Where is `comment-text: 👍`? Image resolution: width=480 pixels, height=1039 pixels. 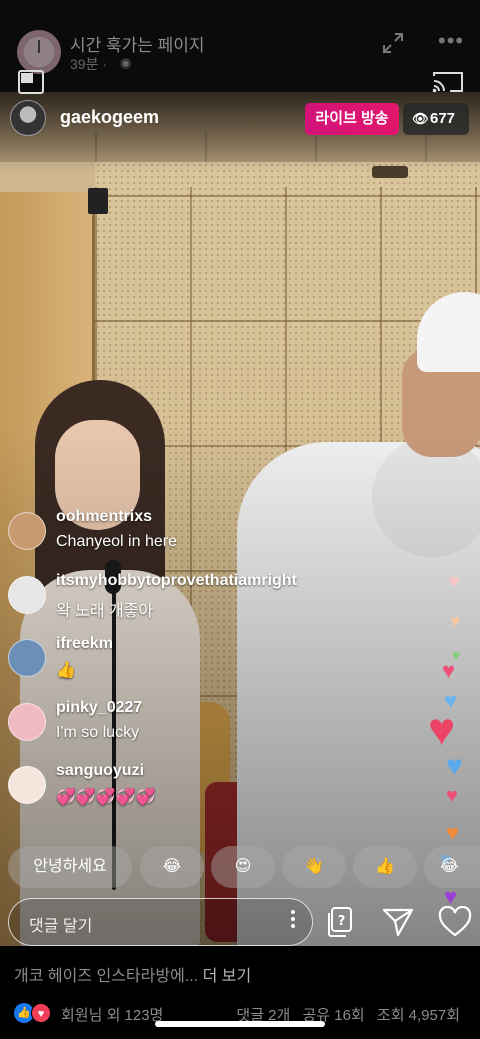
comment-text: 👍 is located at coordinates (66, 670).